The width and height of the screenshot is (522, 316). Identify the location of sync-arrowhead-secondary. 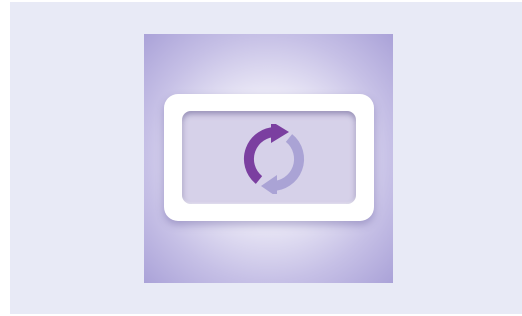
(269, 184).